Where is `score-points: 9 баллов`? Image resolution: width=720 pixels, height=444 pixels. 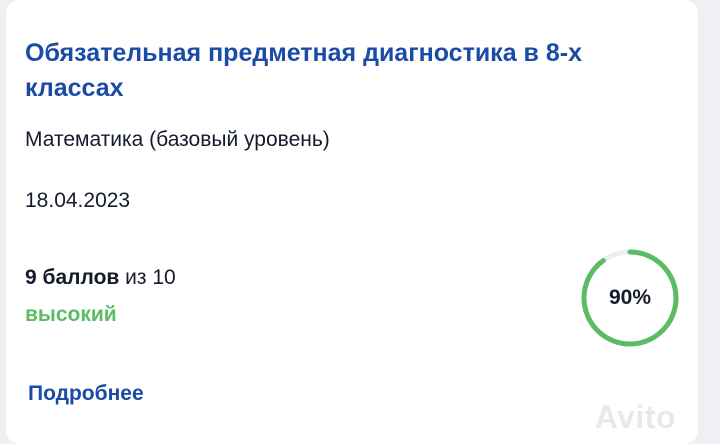 score-points: 9 баллов is located at coordinates (72, 277).